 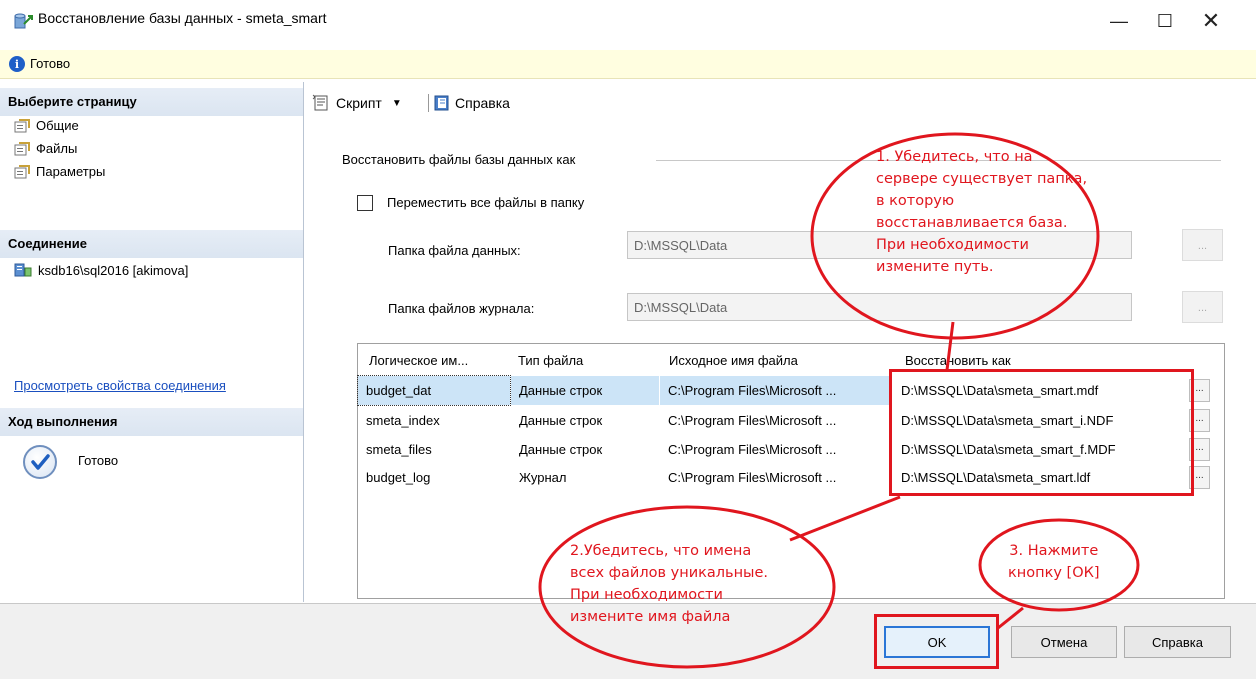 What do you see at coordinates (1177, 642) in the screenshot?
I see `help-button: Справка` at bounding box center [1177, 642].